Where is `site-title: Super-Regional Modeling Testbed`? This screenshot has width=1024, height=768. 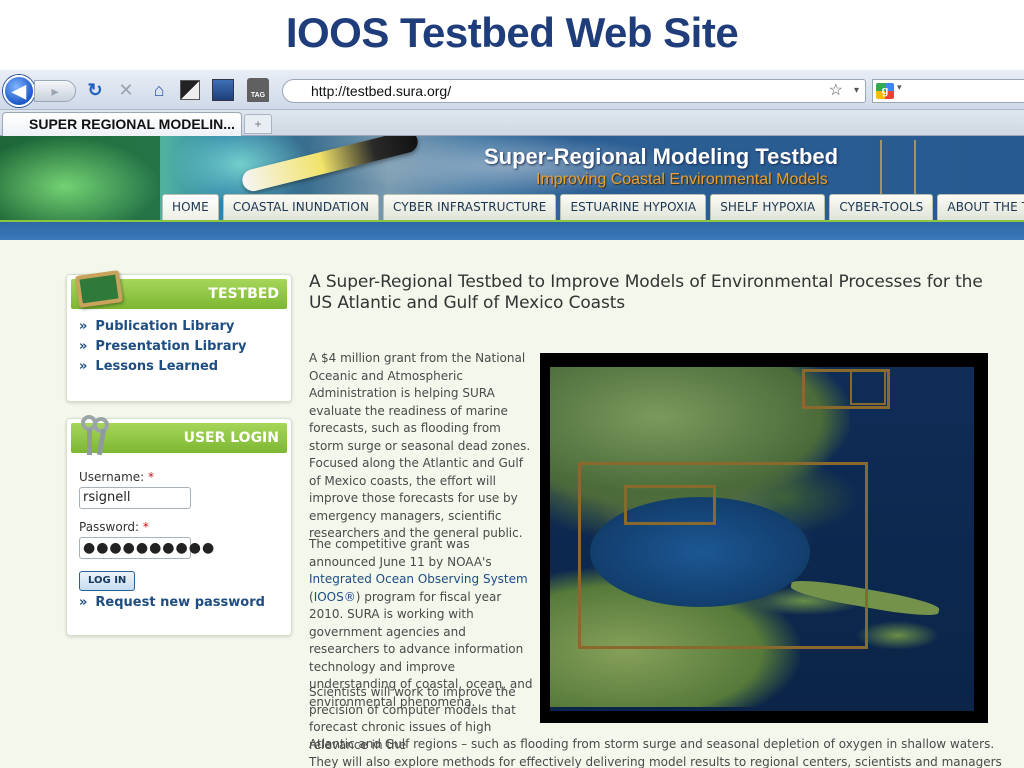 site-title: Super-Regional Modeling Testbed is located at coordinates (661, 156).